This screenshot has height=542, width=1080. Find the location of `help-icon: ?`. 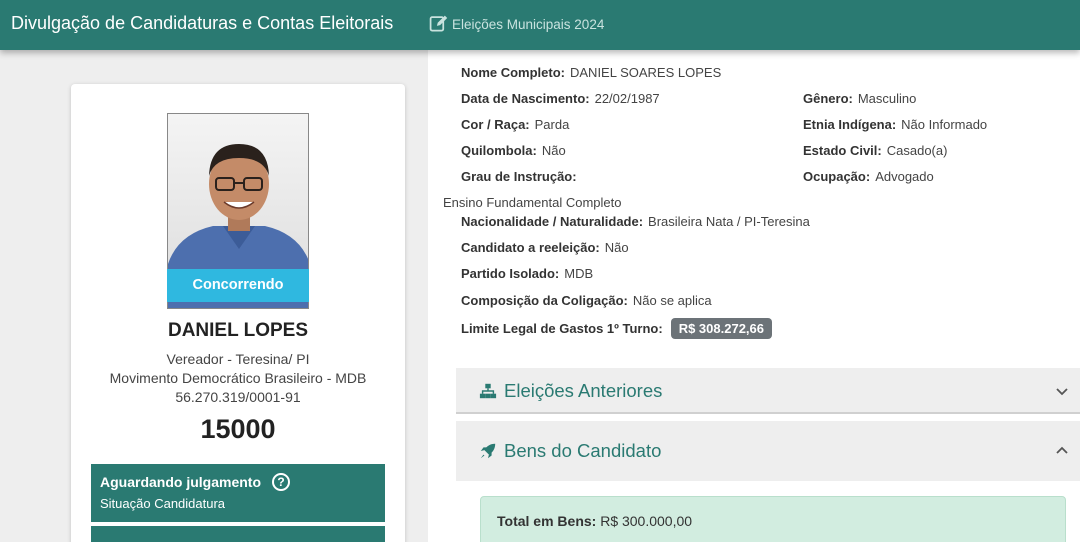

help-icon: ? is located at coordinates (281, 482).